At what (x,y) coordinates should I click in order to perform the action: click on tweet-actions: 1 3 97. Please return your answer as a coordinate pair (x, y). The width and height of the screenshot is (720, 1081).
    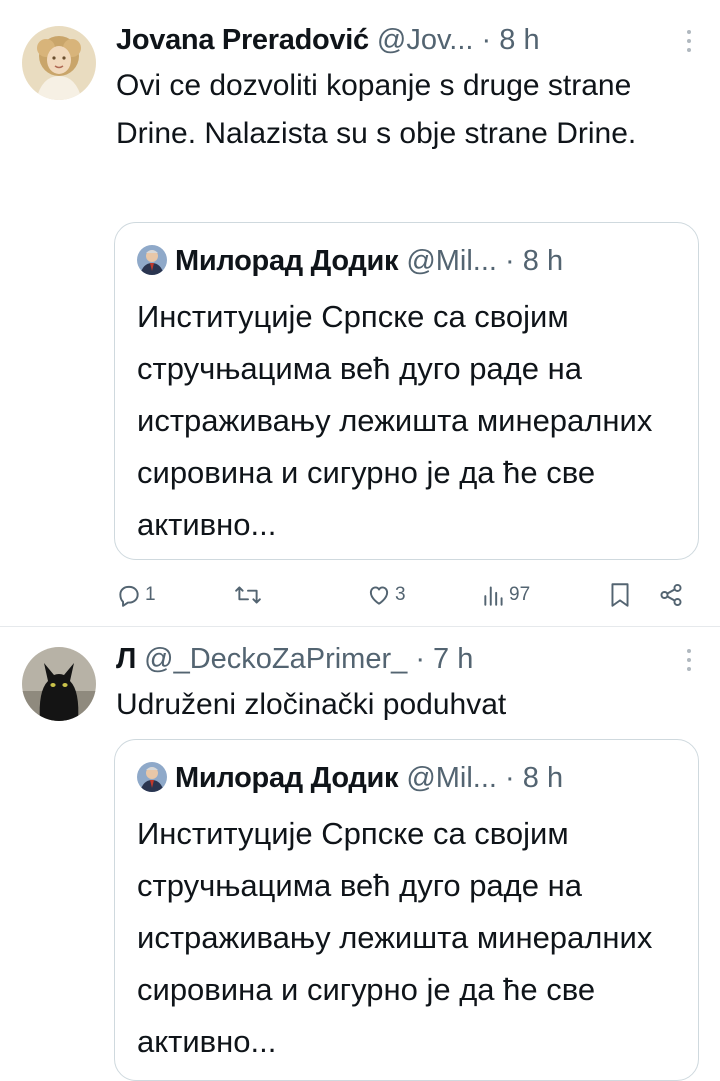
    Looking at the image, I should click on (406, 595).